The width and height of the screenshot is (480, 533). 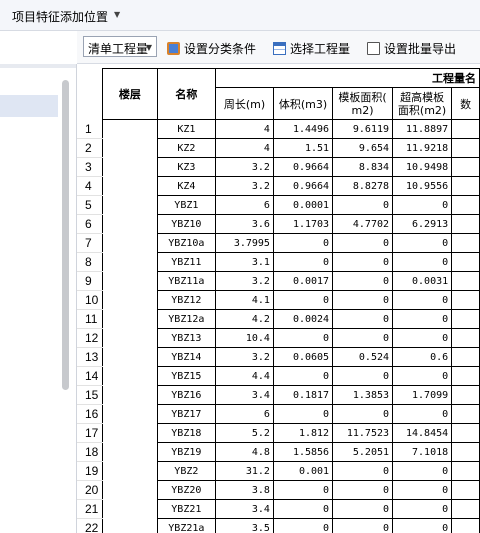 What do you see at coordinates (244, 129) in the screenshot?
I see `perimeter-cell: 4` at bounding box center [244, 129].